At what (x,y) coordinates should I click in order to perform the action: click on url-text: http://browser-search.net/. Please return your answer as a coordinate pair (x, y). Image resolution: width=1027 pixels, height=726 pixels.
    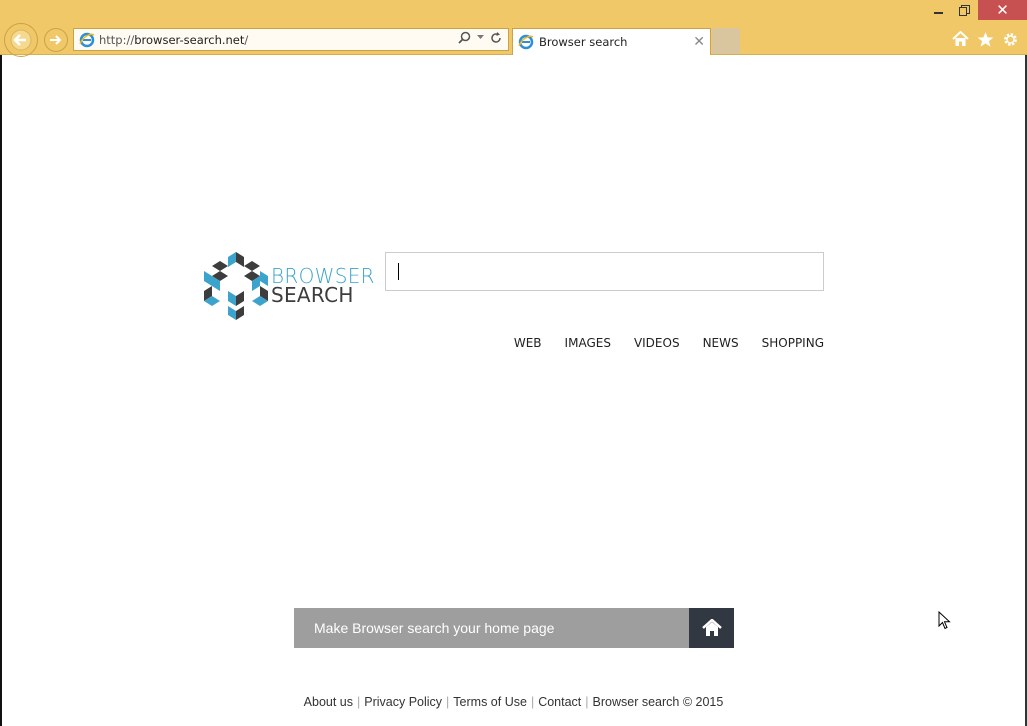
    Looking at the image, I should click on (173, 40).